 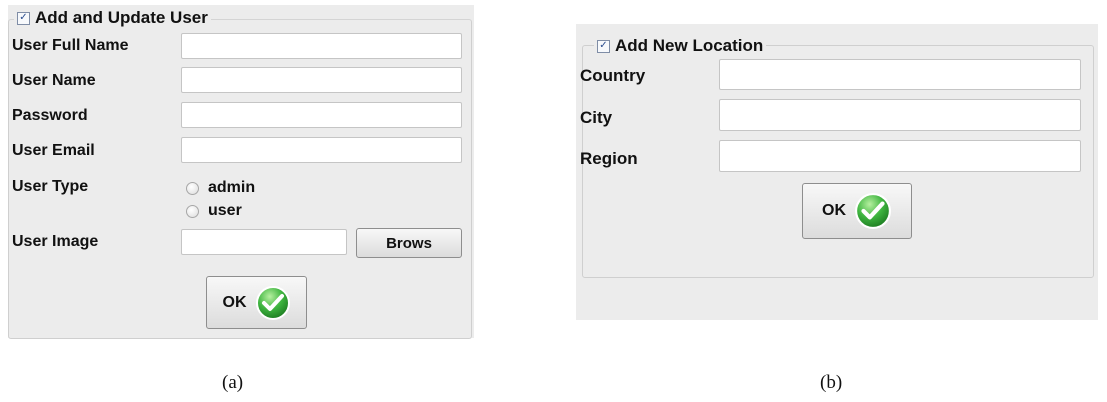 What do you see at coordinates (50, 186) in the screenshot?
I see `user-type-label: User Type` at bounding box center [50, 186].